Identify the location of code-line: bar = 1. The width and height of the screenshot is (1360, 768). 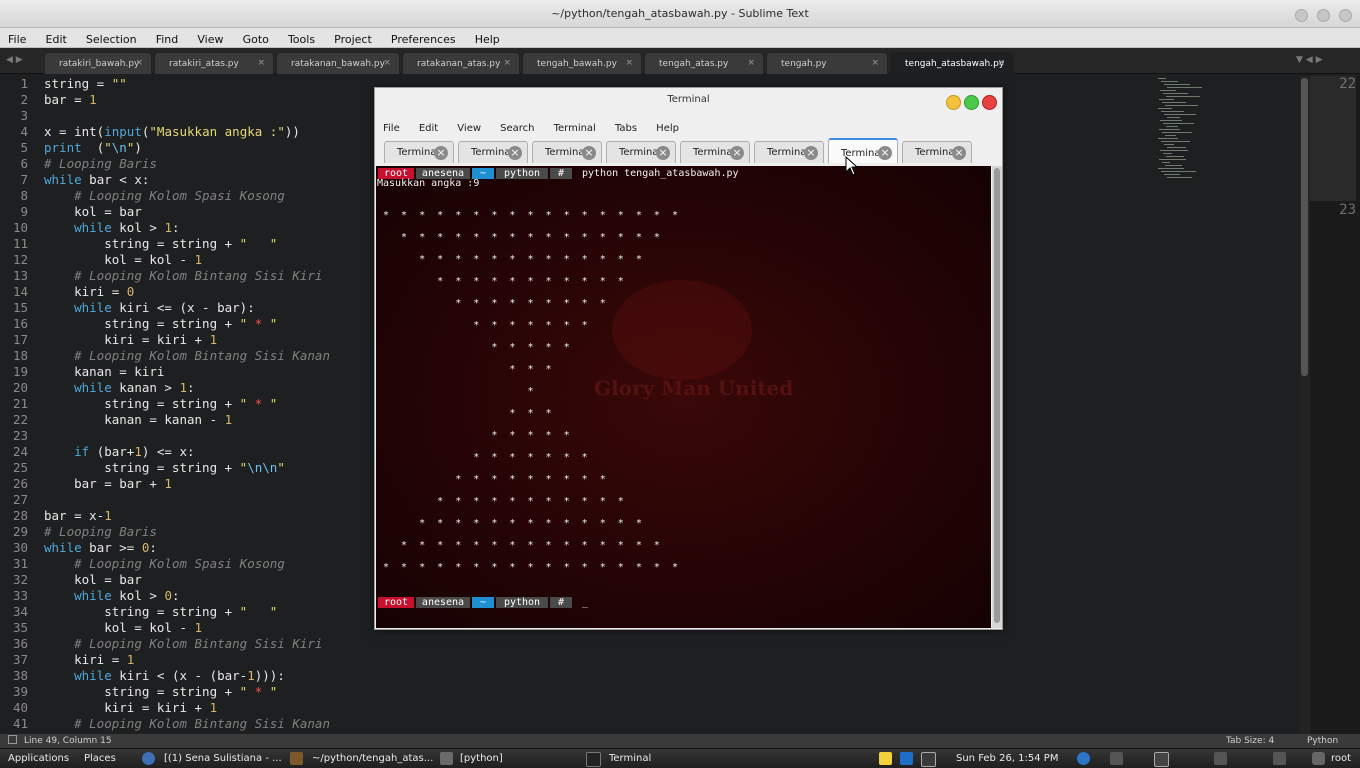
(209, 100).